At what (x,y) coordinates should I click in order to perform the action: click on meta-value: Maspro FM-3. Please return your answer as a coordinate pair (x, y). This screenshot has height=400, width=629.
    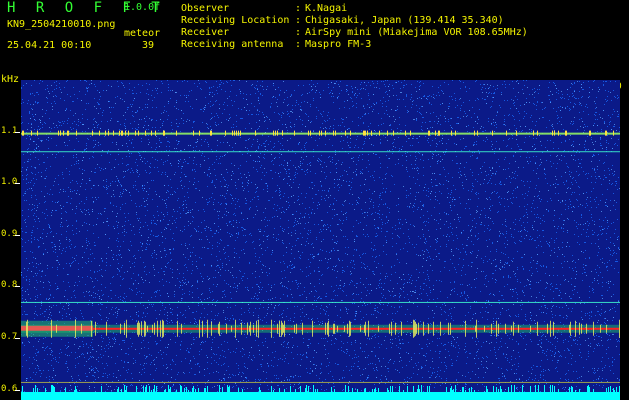
    Looking at the image, I should click on (338, 44).